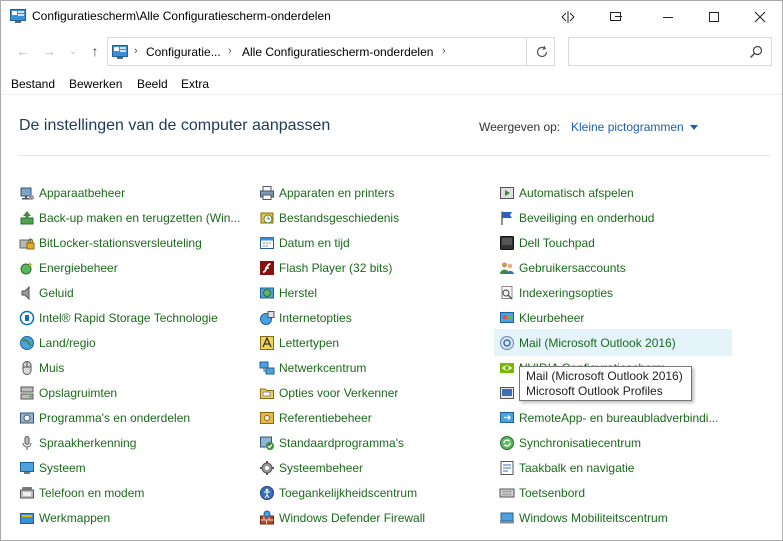 The width and height of the screenshot is (783, 541). What do you see at coordinates (507, 518) in the screenshot?
I see `mobility-icon` at bounding box center [507, 518].